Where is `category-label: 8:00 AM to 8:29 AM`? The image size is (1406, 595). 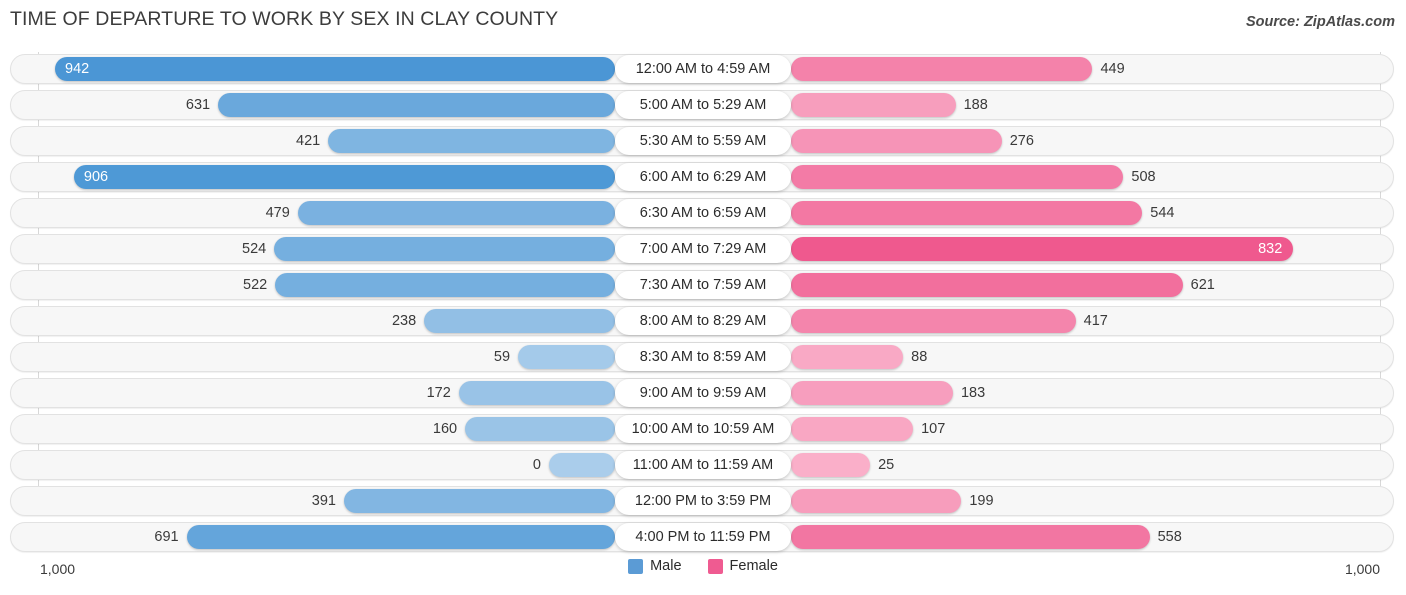 category-label: 8:00 AM to 8:29 AM is located at coordinates (703, 321).